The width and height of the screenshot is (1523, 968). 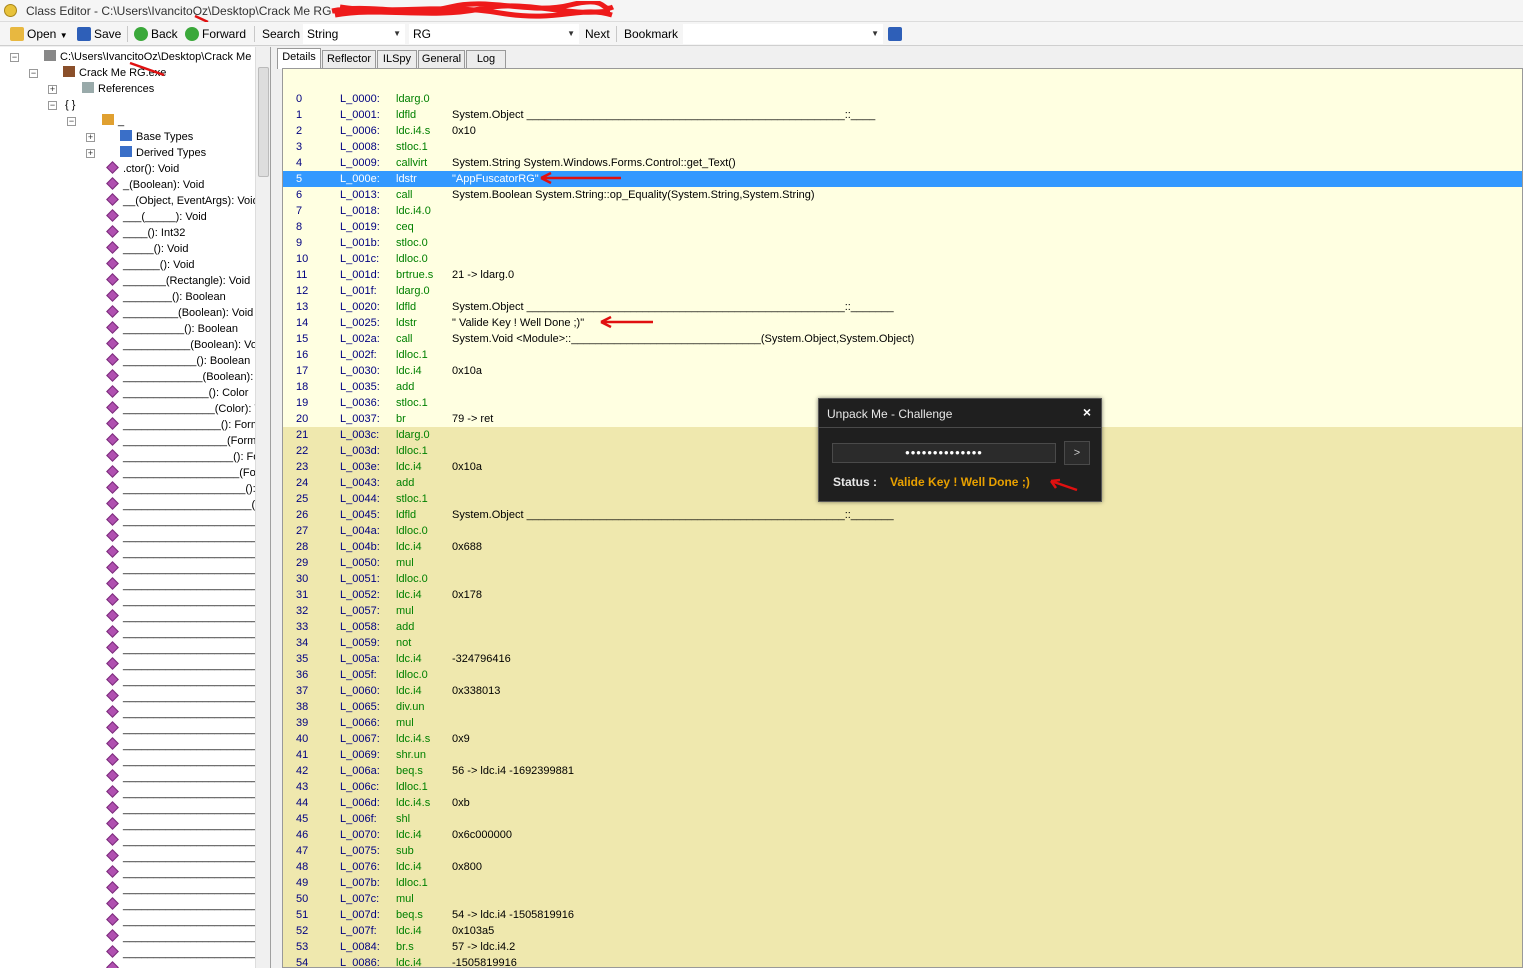 I want to click on tree-item: __________(): Boolean, so click(x=172, y=329).